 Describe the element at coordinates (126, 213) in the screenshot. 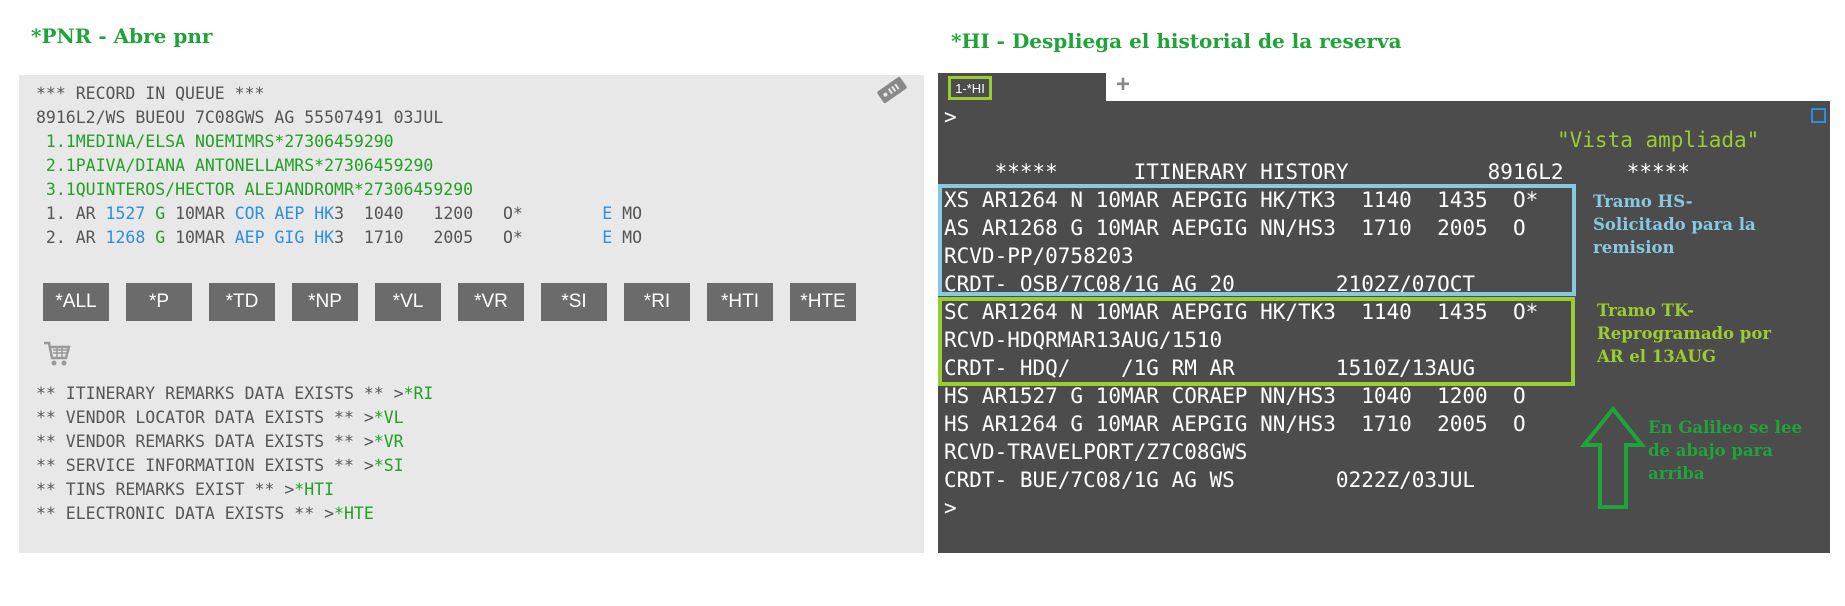

I see `flight-number-link: 1527` at that location.